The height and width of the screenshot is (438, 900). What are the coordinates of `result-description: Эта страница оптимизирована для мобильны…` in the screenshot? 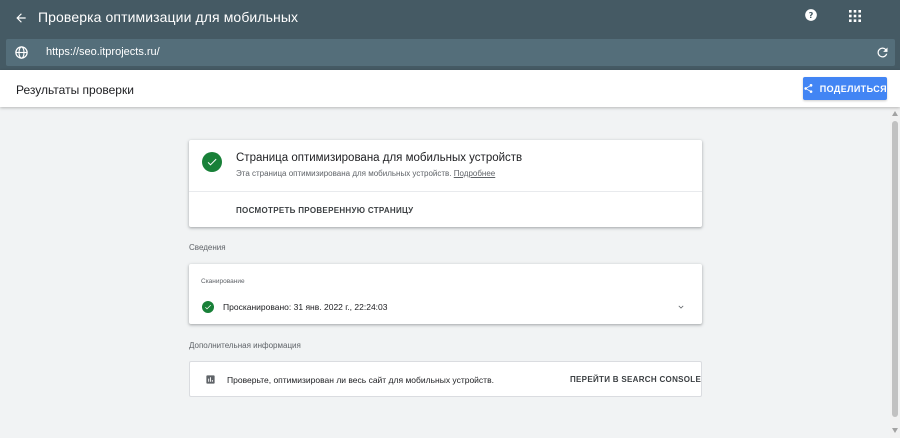 It's located at (365, 173).